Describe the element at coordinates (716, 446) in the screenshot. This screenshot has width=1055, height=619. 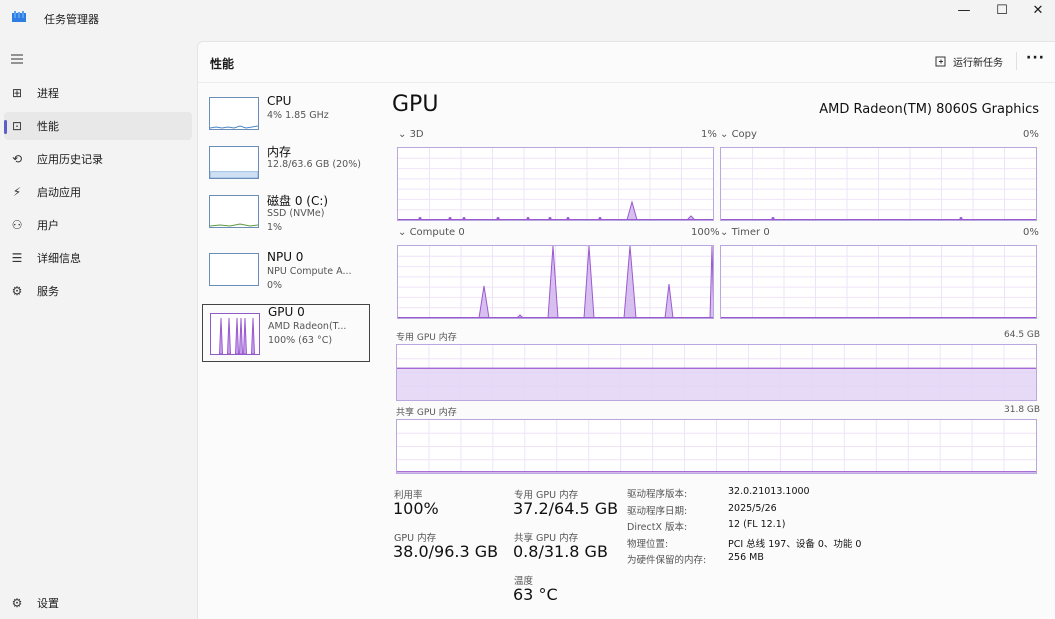
I see `shared-memory-svg` at that location.